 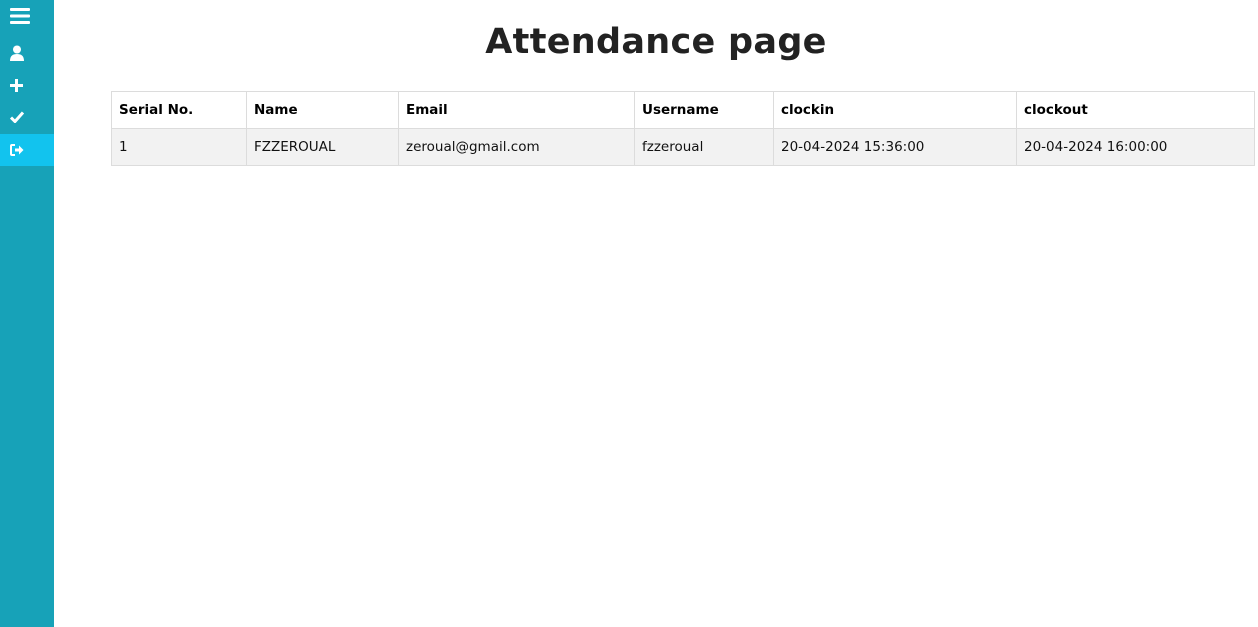 What do you see at coordinates (322, 147) in the screenshot?
I see `cell-name: FZZEROUAL` at bounding box center [322, 147].